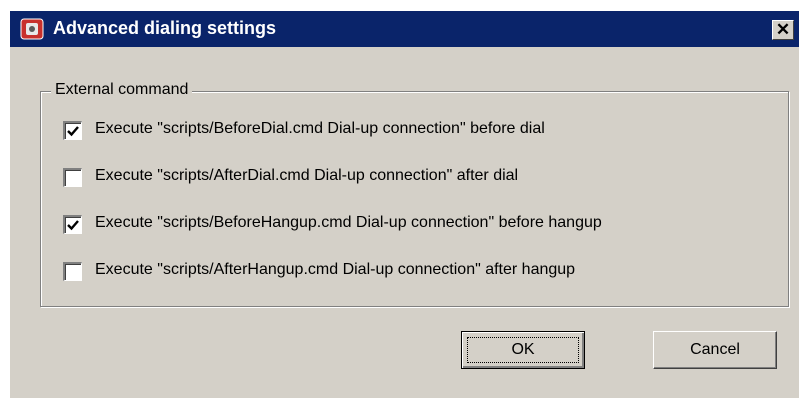 This screenshot has height=398, width=800. I want to click on checkbox-after-dial, so click(72, 177).